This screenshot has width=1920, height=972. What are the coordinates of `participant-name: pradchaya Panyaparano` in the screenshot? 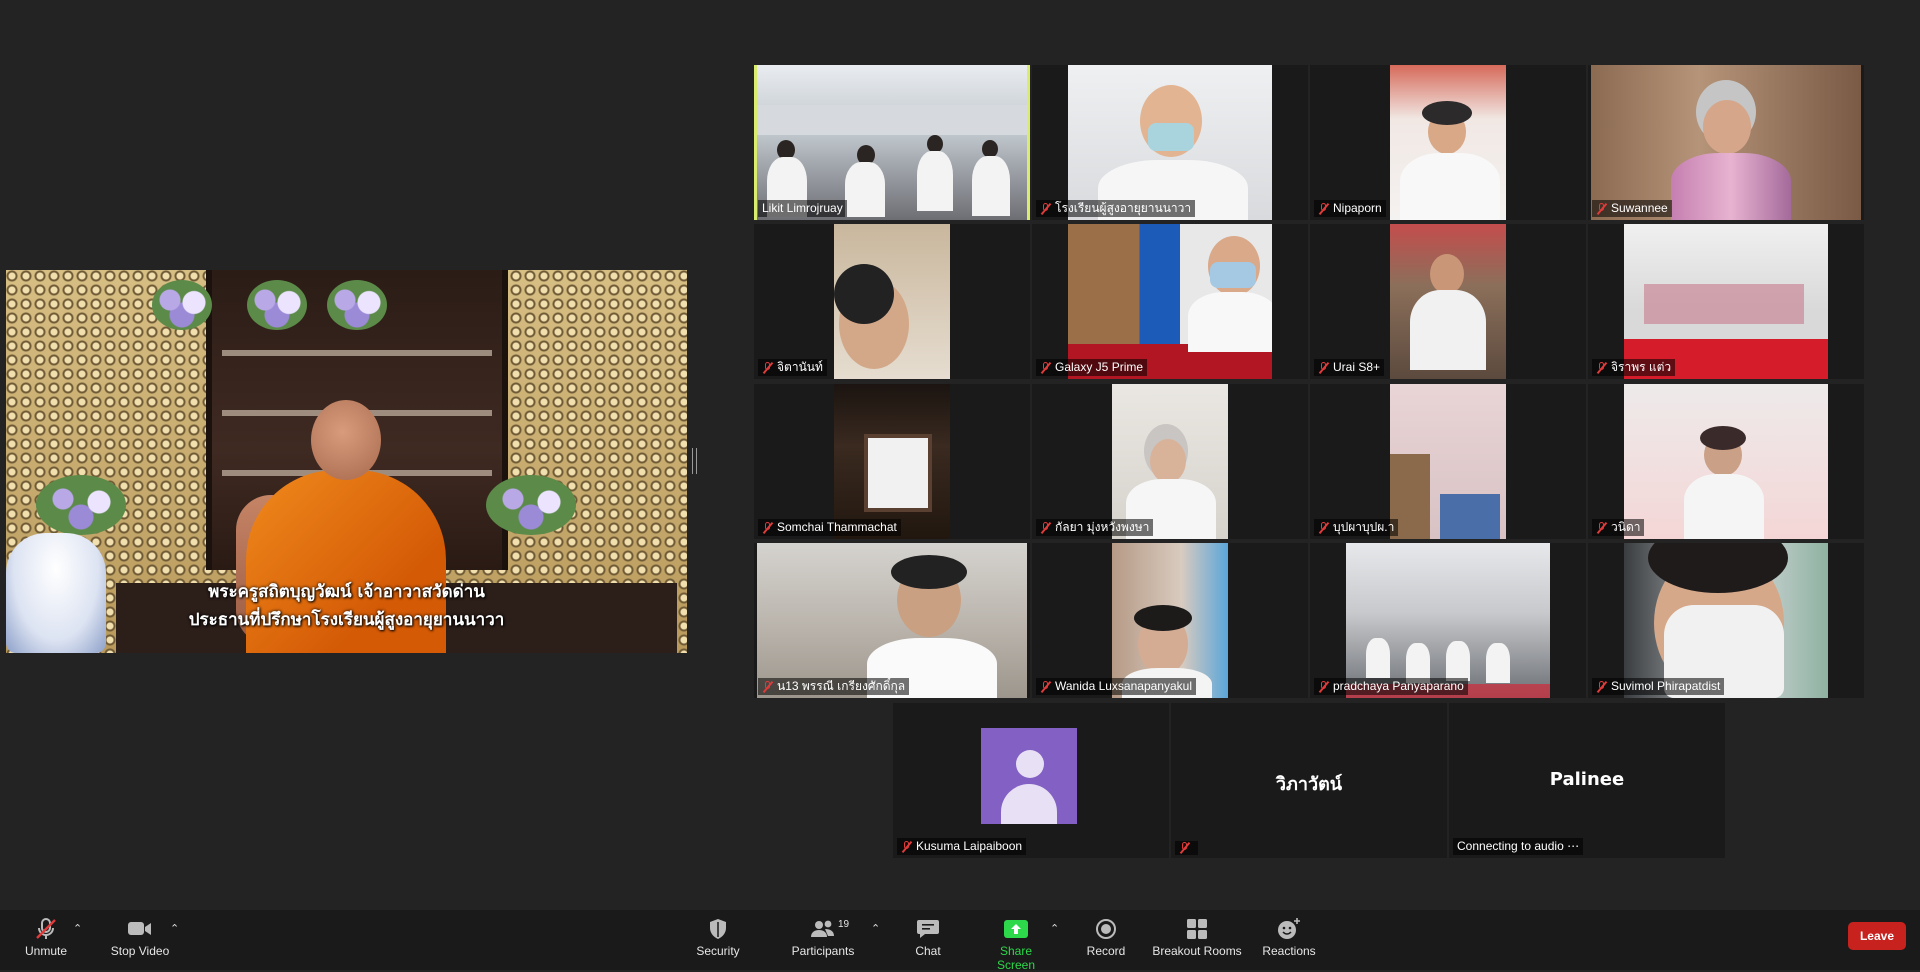 It's located at (1398, 686).